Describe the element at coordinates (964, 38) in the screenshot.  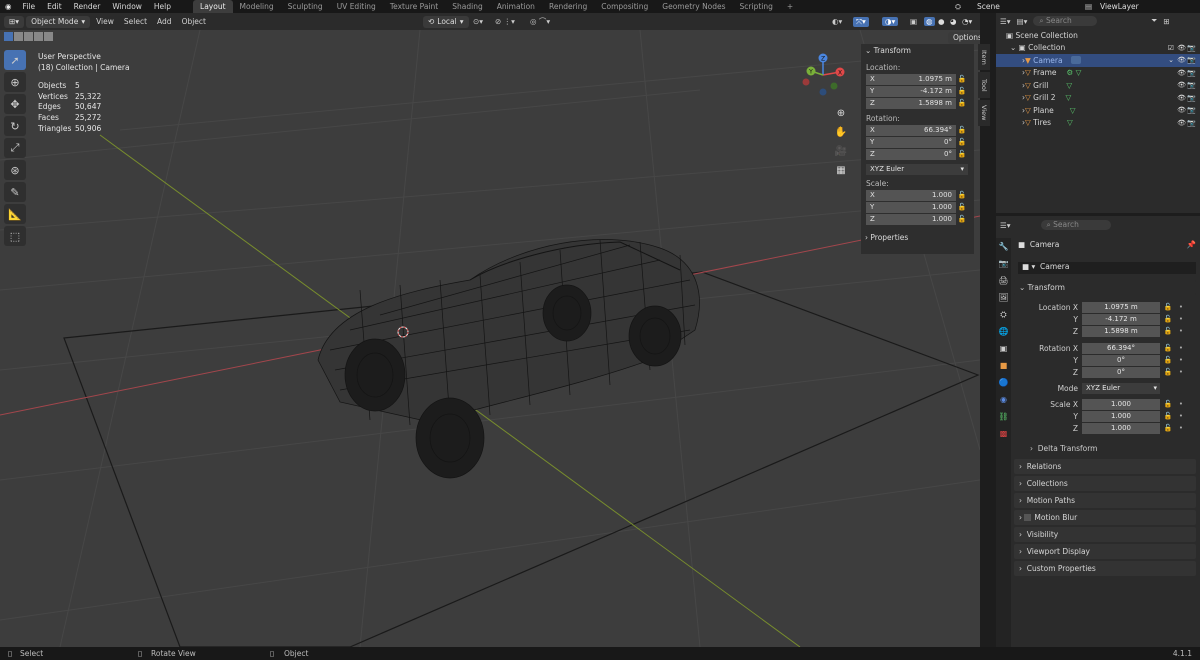
I see `options-dropdown: Options▾` at that location.